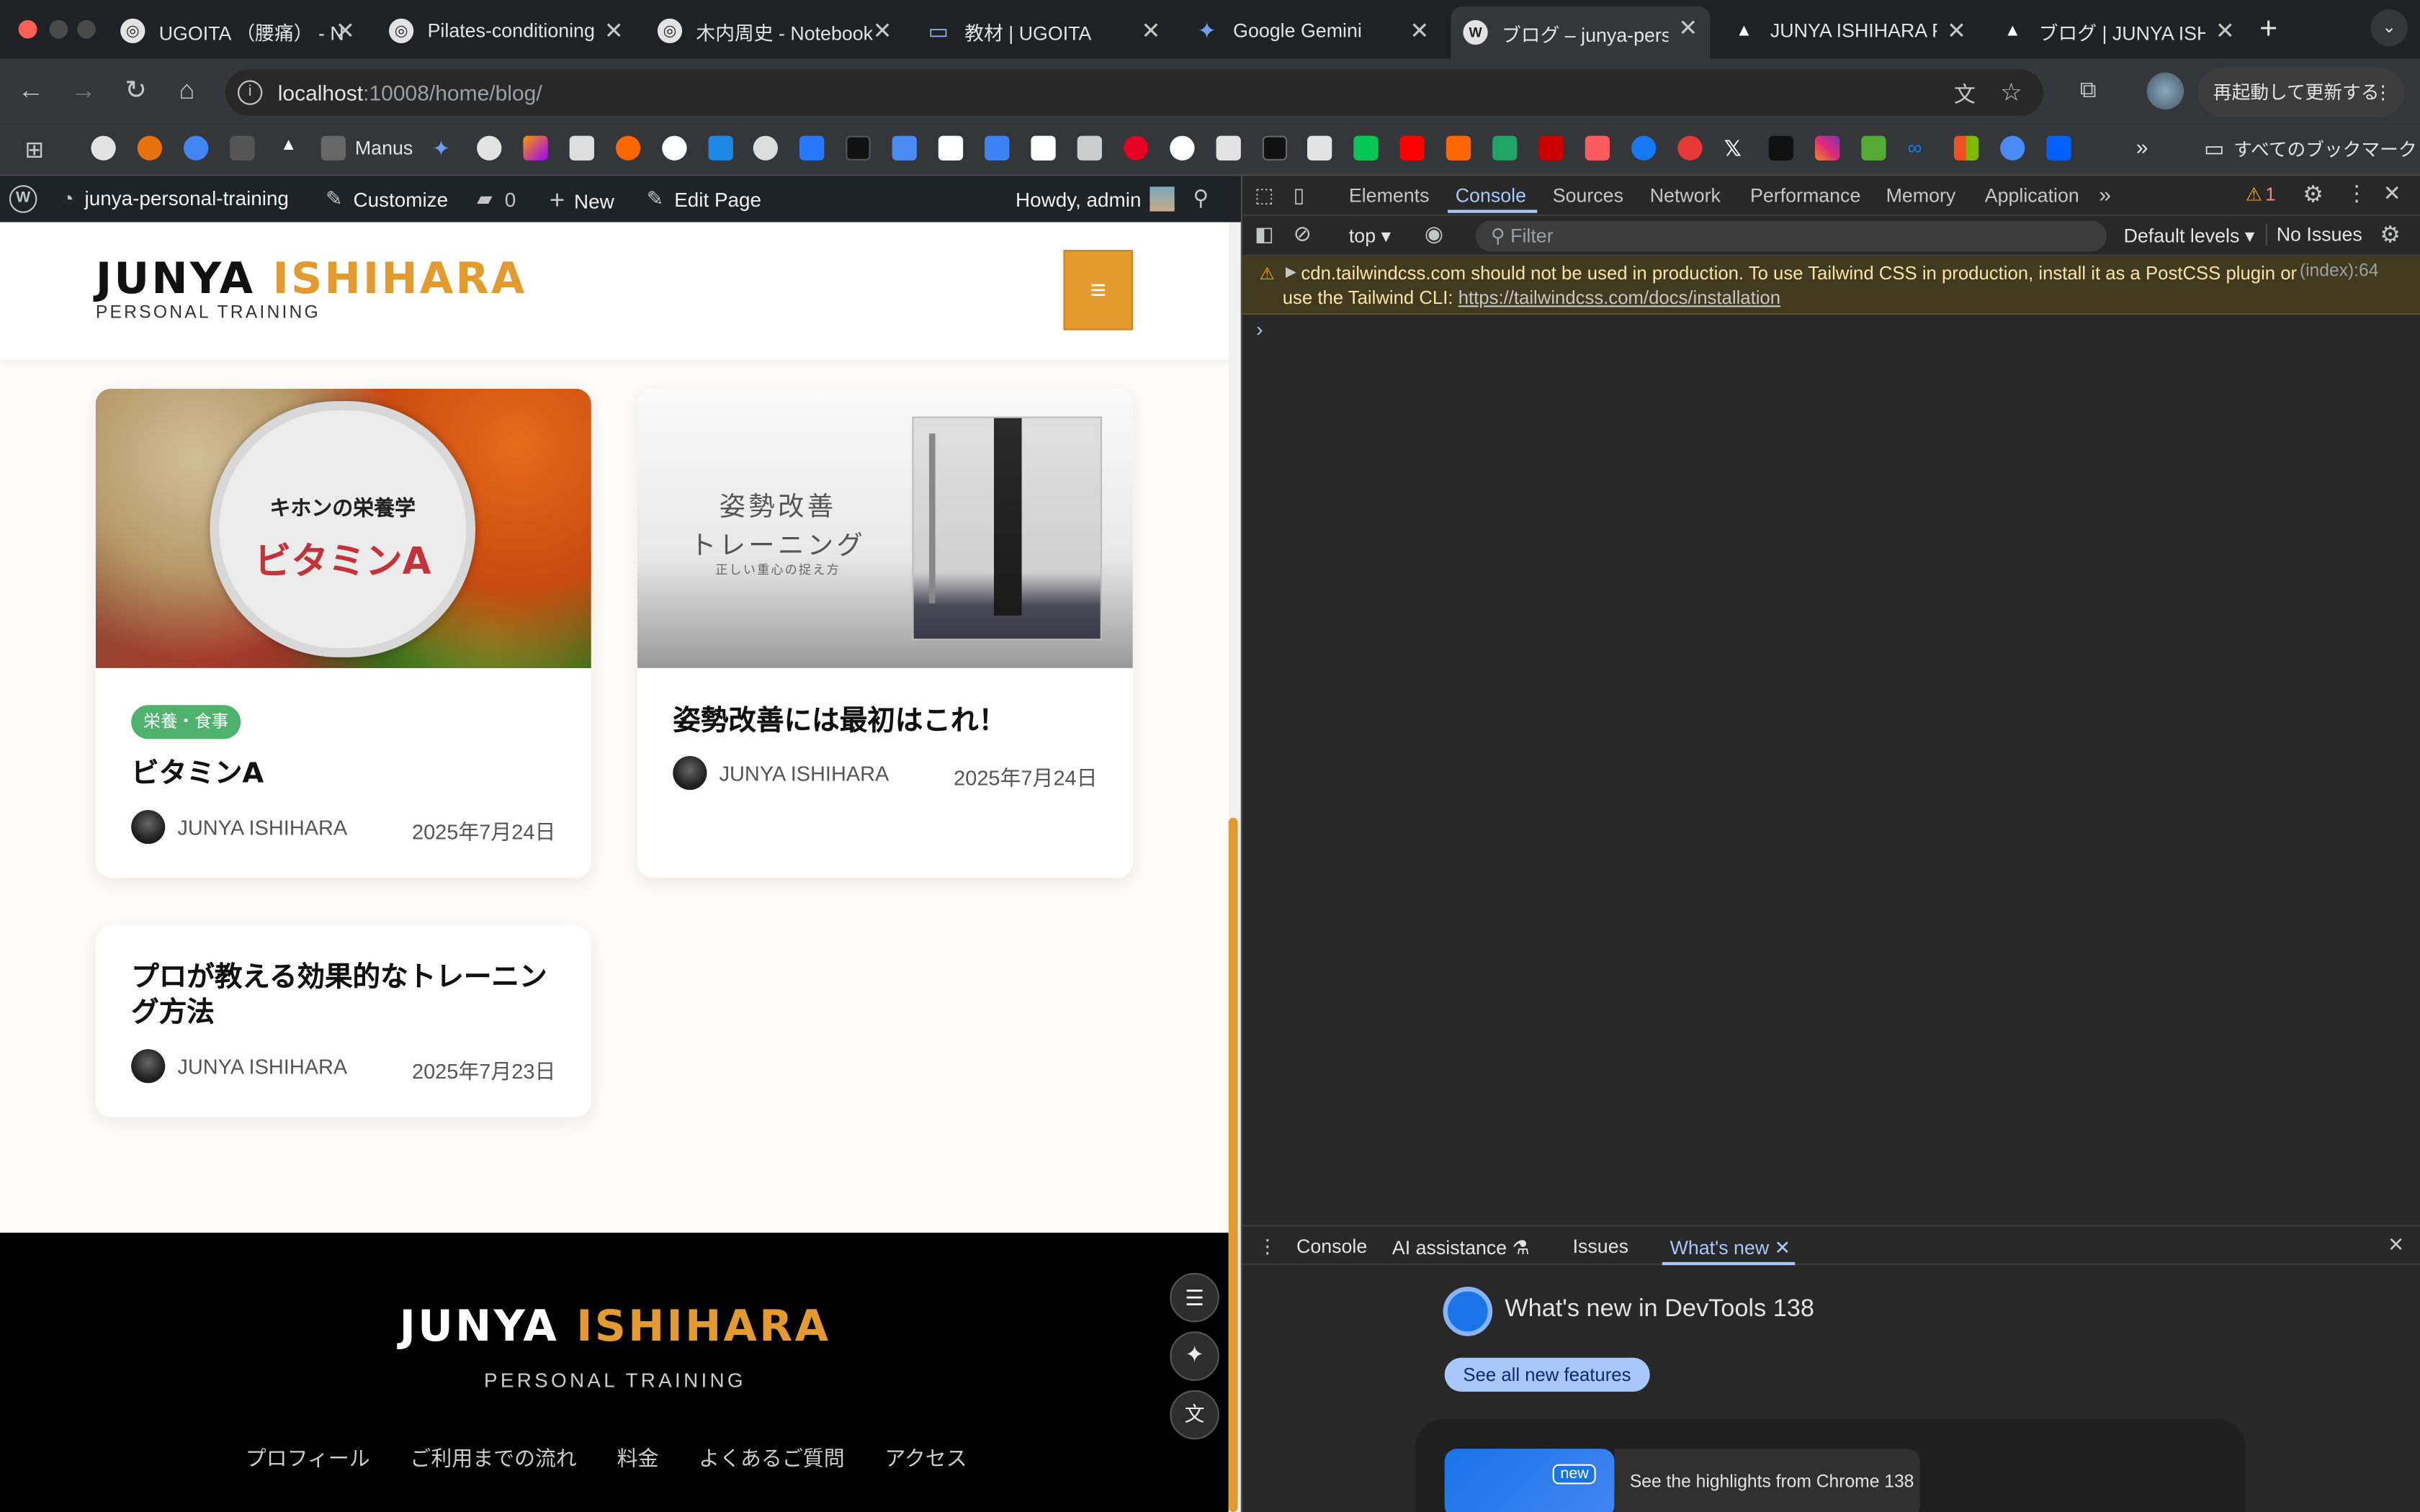  What do you see at coordinates (1366, 148) in the screenshot?
I see `line-bookmark-icon` at bounding box center [1366, 148].